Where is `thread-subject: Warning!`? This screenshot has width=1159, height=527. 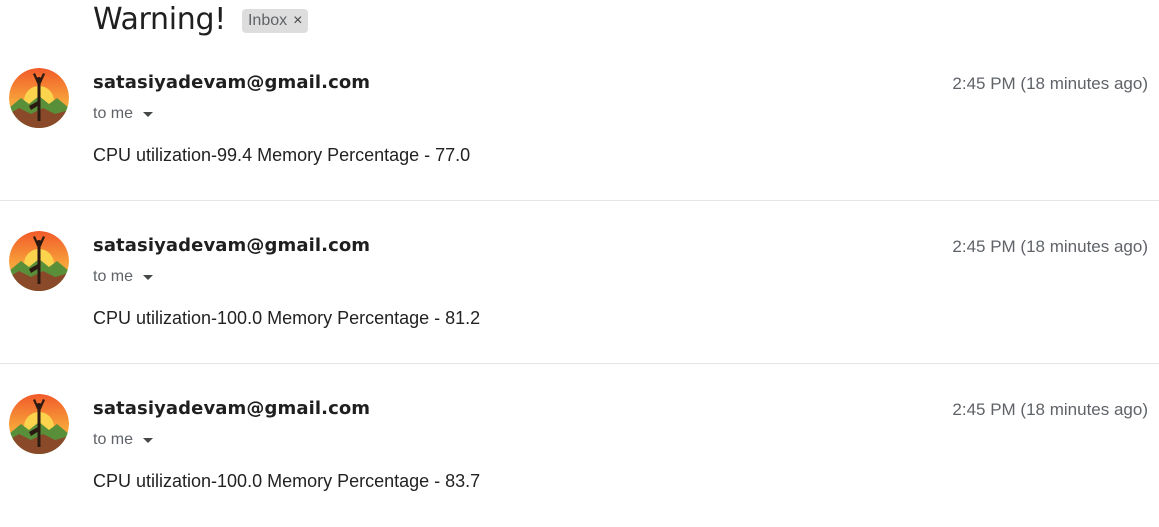
thread-subject: Warning! is located at coordinates (159, 19).